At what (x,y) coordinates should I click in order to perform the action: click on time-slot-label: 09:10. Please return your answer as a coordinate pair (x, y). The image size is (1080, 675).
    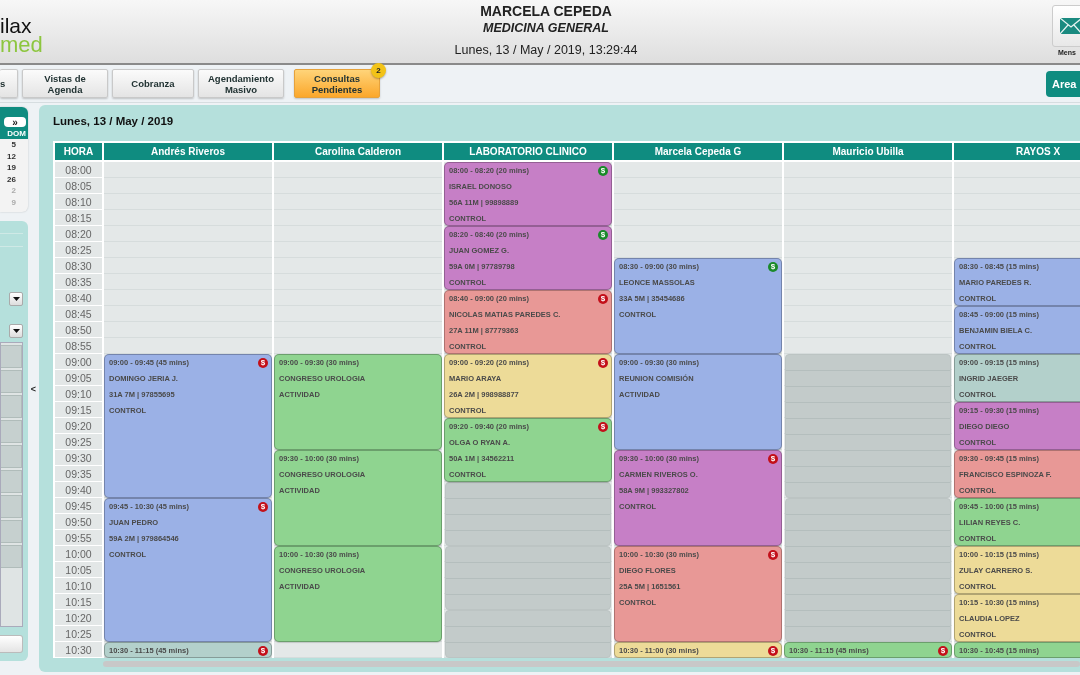
    Looking at the image, I should click on (78, 394).